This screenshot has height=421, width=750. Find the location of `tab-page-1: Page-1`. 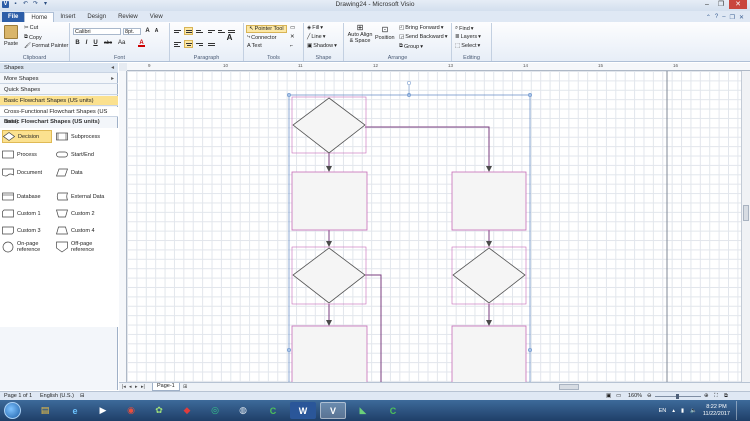

tab-page-1: Page-1 is located at coordinates (166, 387).